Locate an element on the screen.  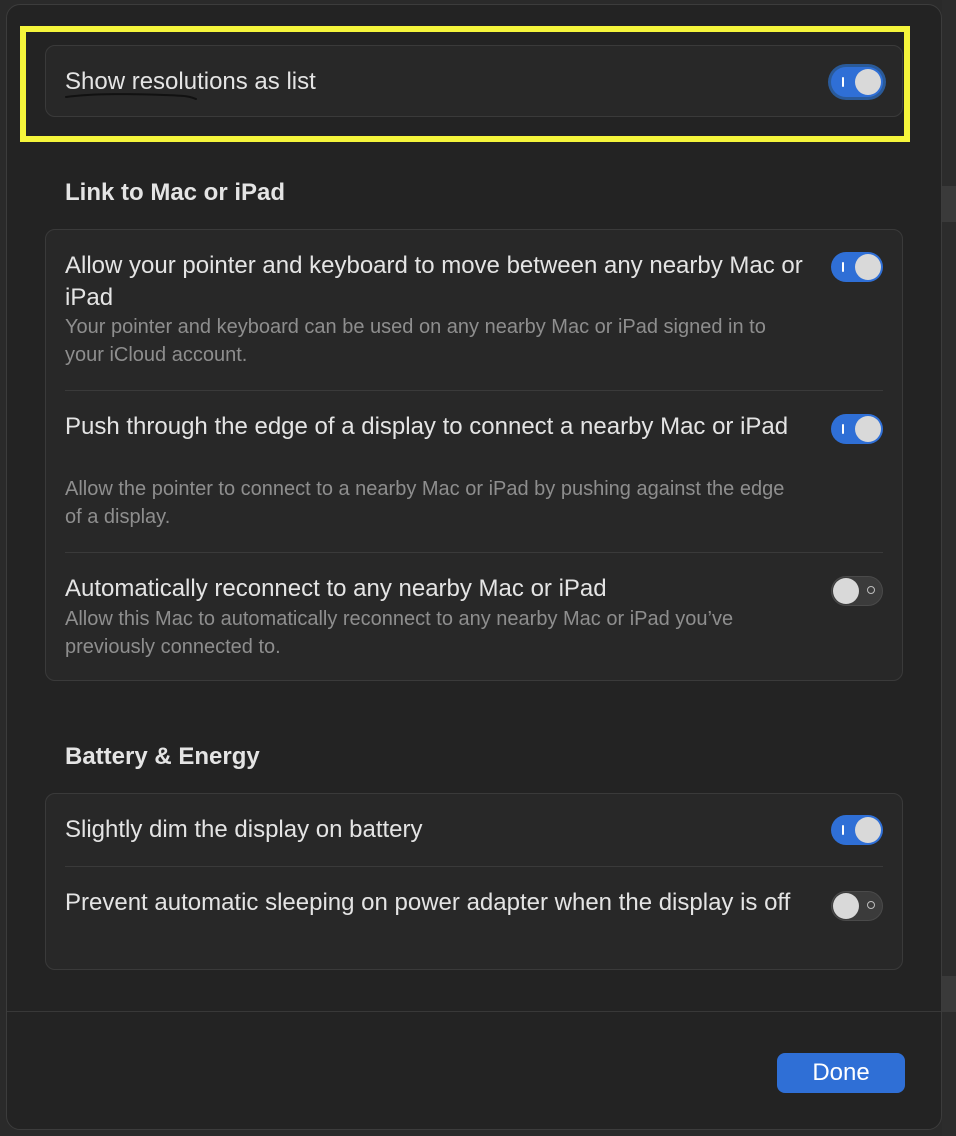
push-through-edge-toggle is located at coordinates (857, 429).